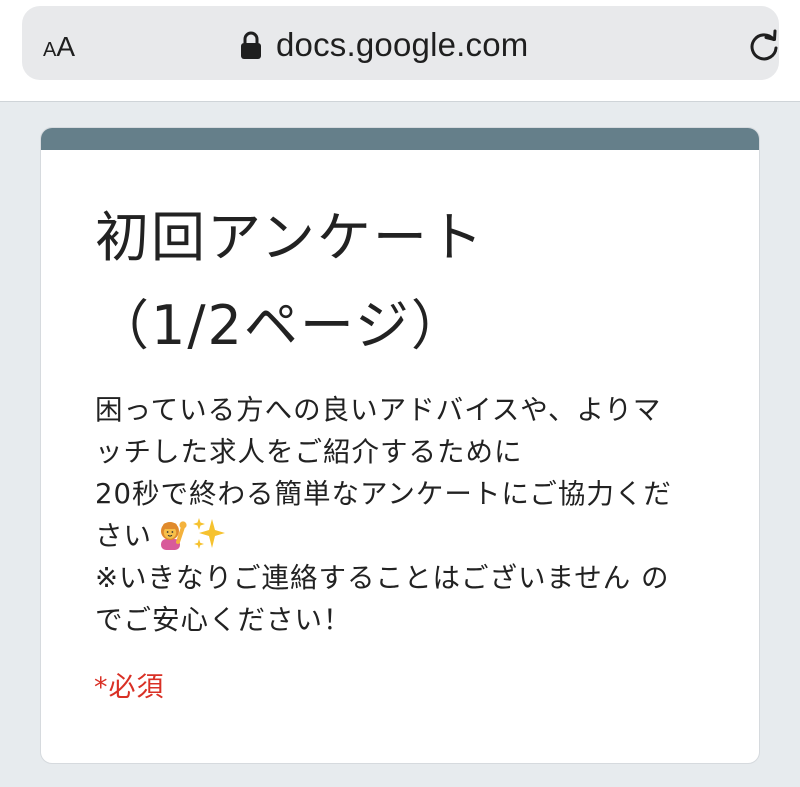 This screenshot has width=800, height=787. Describe the element at coordinates (223, 620) in the screenshot. I see `description-line: でご安心ください！` at that location.